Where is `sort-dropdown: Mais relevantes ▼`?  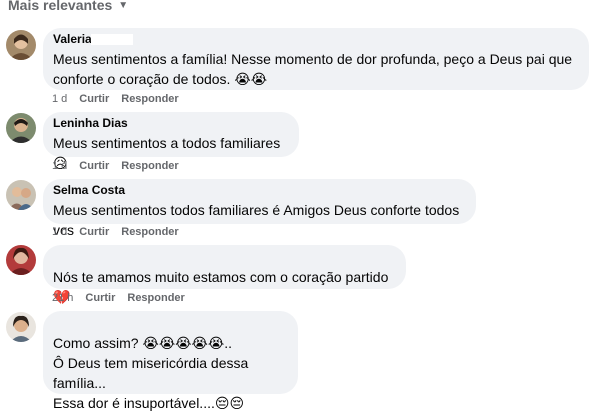
sort-dropdown: Mais relevantes ▼ is located at coordinates (68, 6).